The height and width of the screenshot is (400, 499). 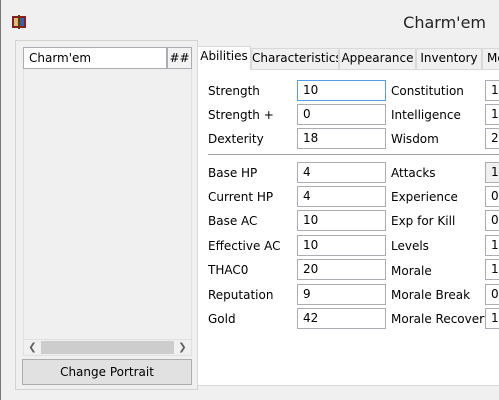 I want to click on change-portrait-button: Change Portrait, so click(x=107, y=372).